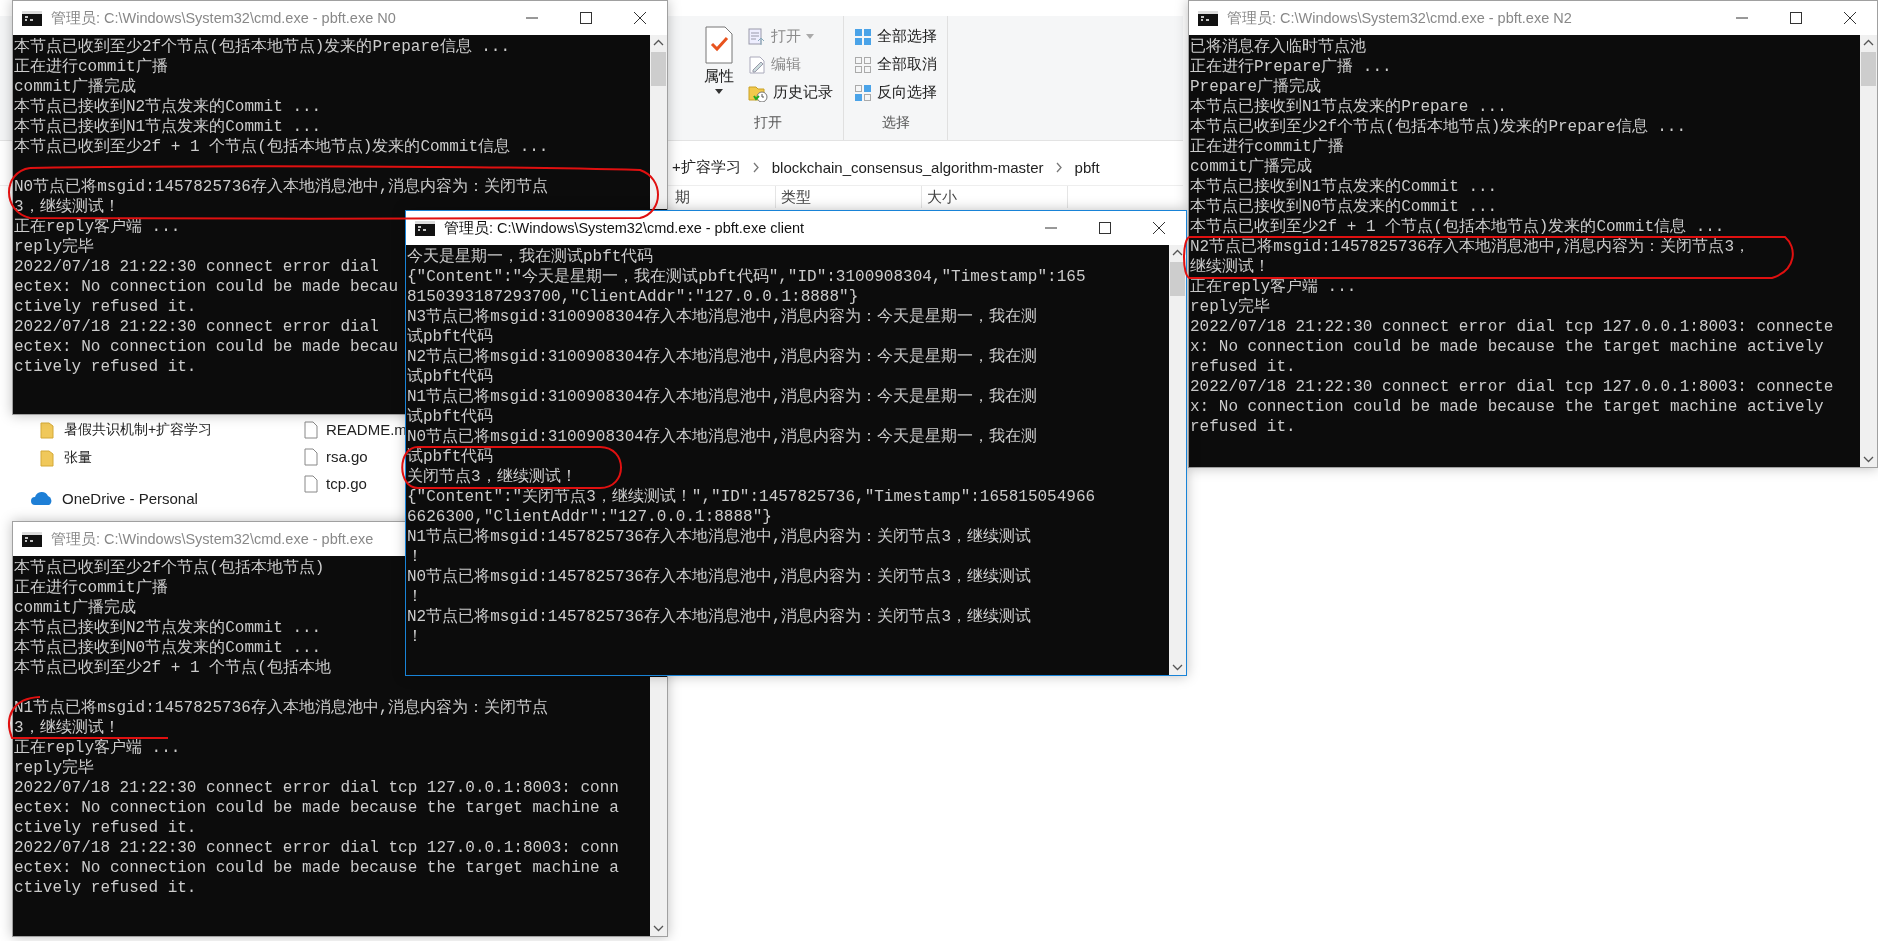 The height and width of the screenshot is (941, 1878). I want to click on window-title: 管理员: C:\Windows\System32\cmd.exe - pbft.exe client, so click(624, 228).